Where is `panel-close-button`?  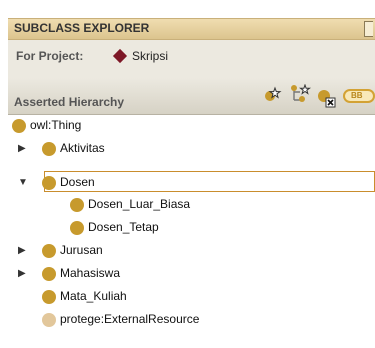
panel-close-button is located at coordinates (368, 29).